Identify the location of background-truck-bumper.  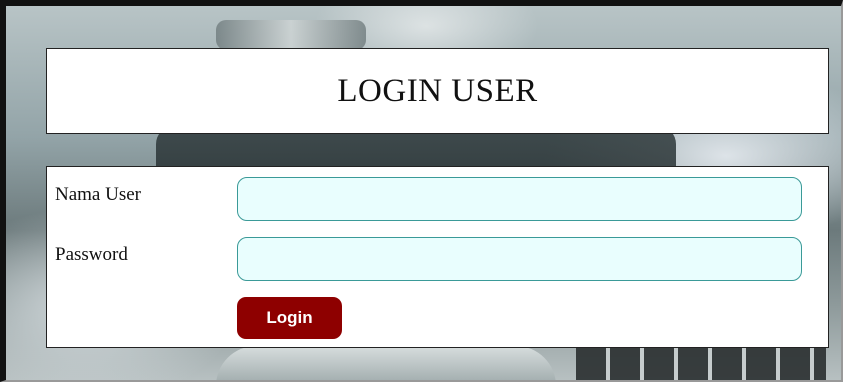
(386, 363).